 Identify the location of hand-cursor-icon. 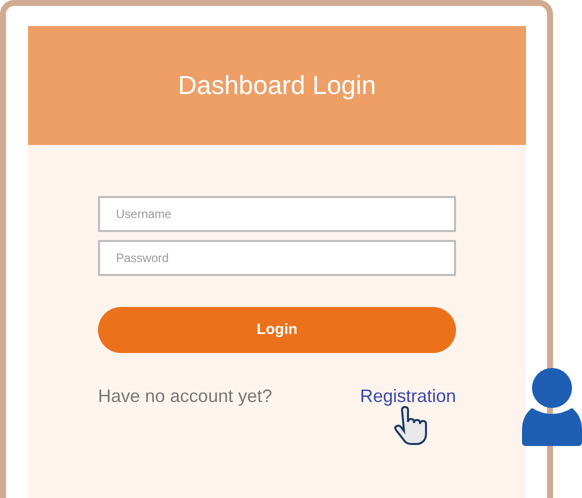
(411, 426).